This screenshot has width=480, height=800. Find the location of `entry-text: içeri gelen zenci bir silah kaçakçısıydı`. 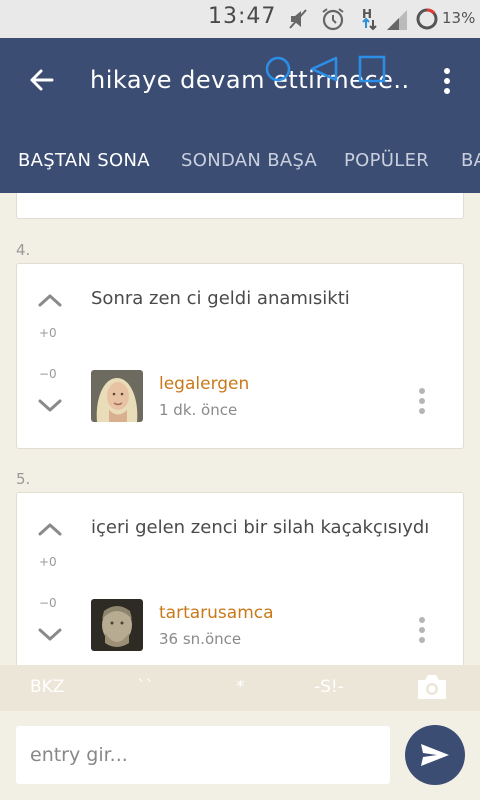

entry-text: içeri gelen zenci bir silah kaçakçısıydı is located at coordinates (260, 527).